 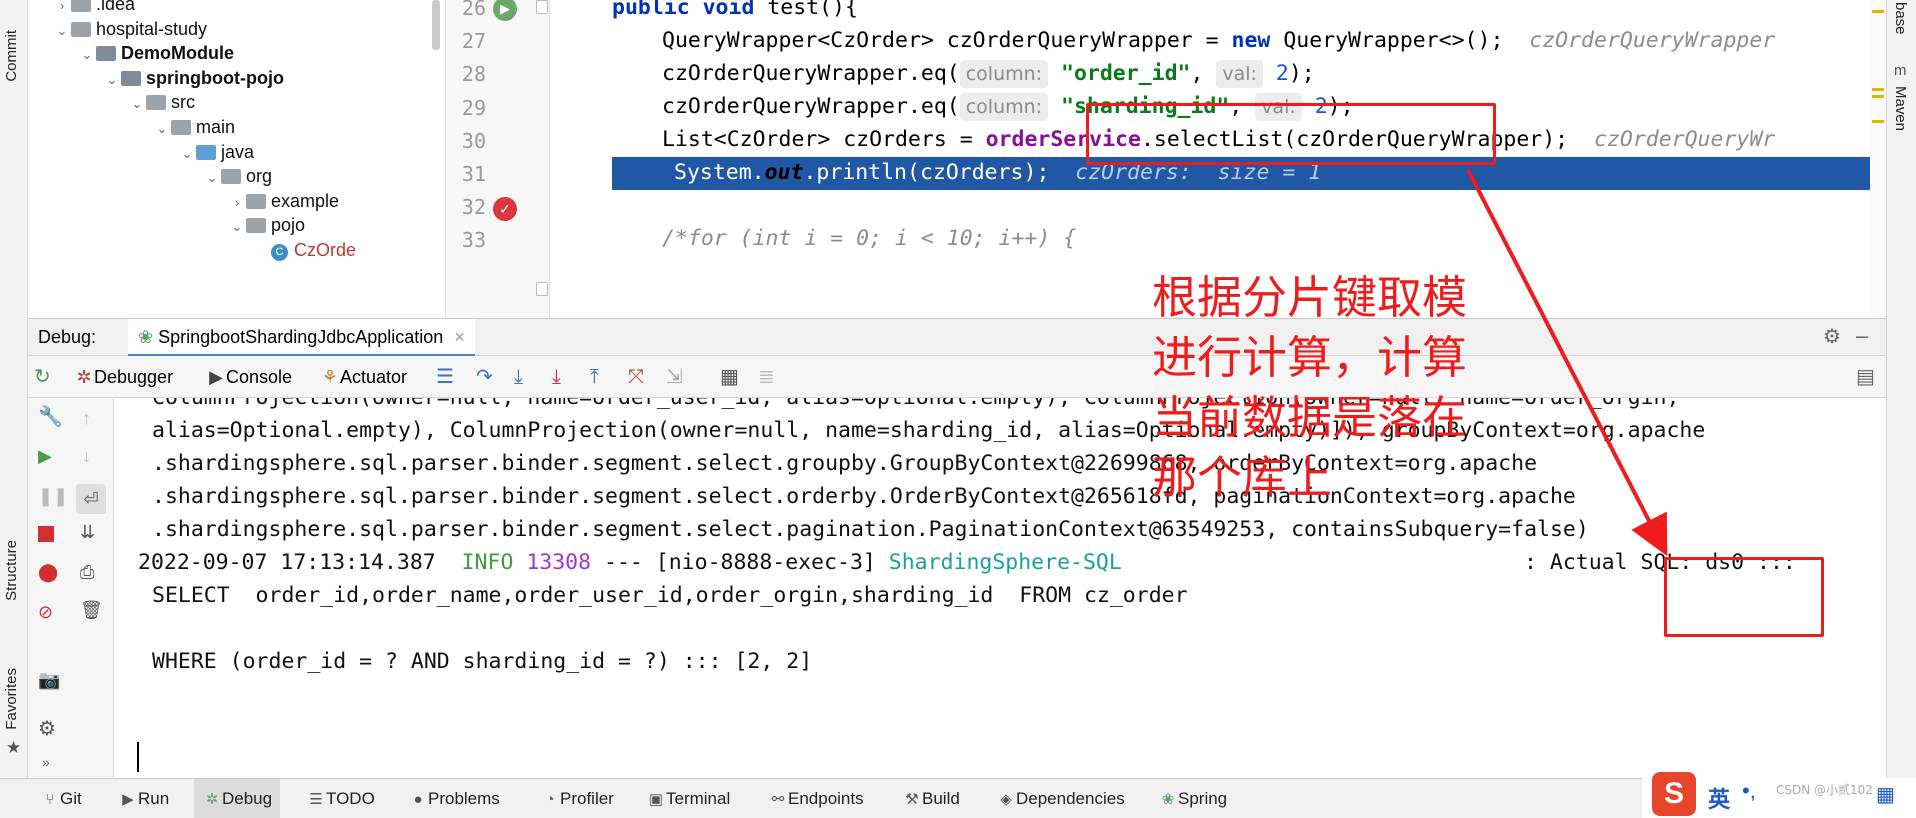 I want to click on info-icon: ●, so click(x=418, y=799).